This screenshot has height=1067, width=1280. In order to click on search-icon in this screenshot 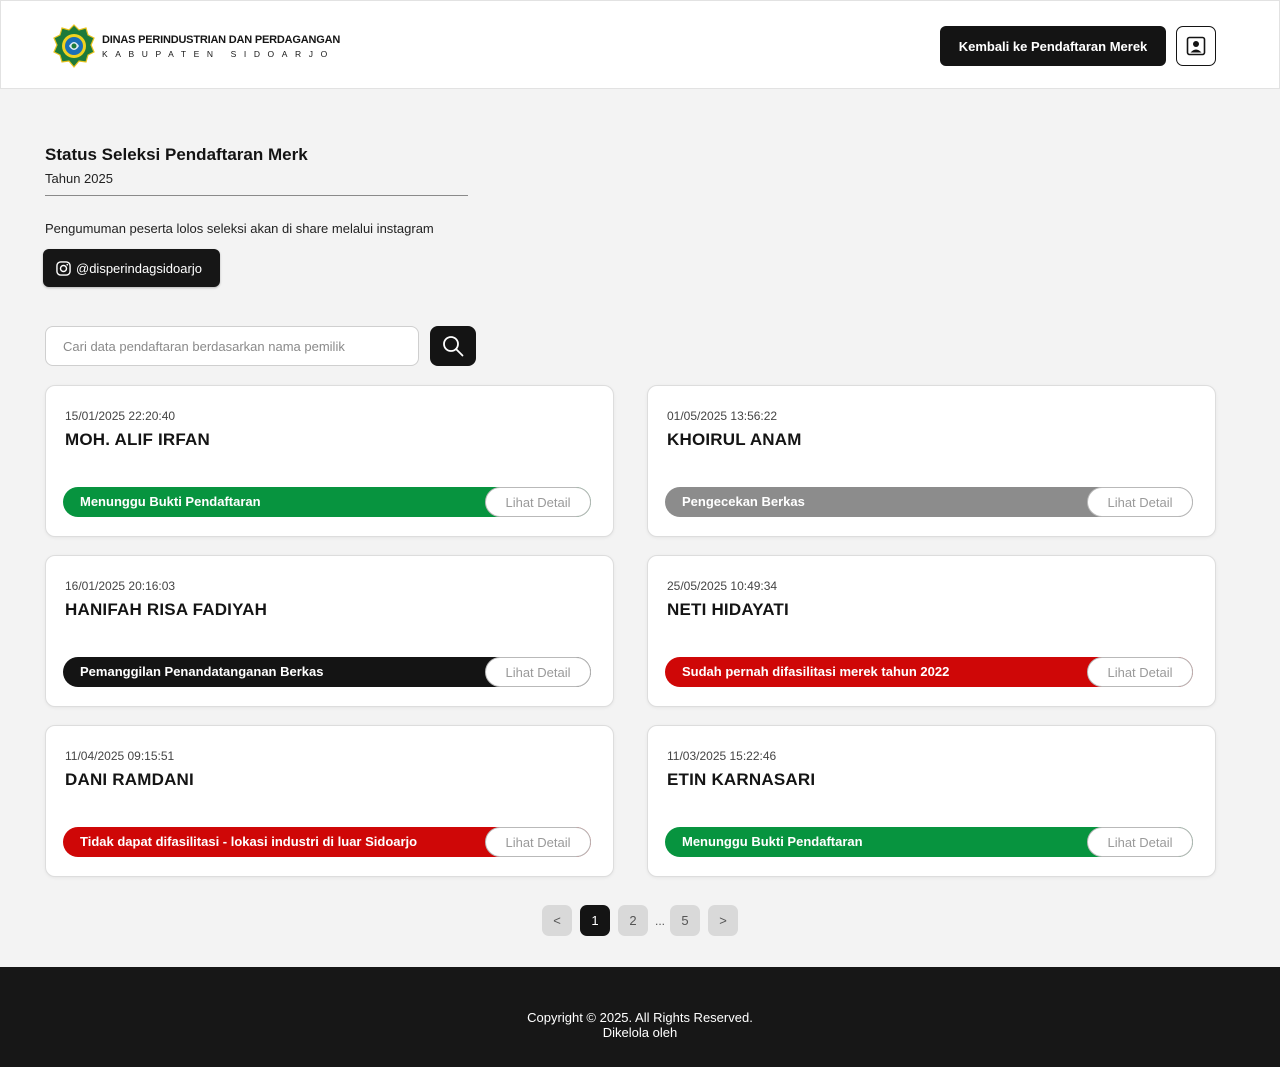, I will do `click(453, 346)`.